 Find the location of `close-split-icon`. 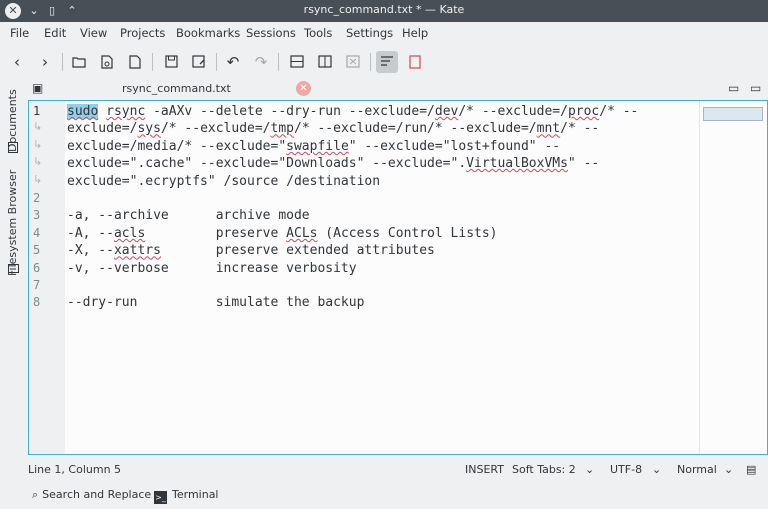

close-split-icon is located at coordinates (353, 62).